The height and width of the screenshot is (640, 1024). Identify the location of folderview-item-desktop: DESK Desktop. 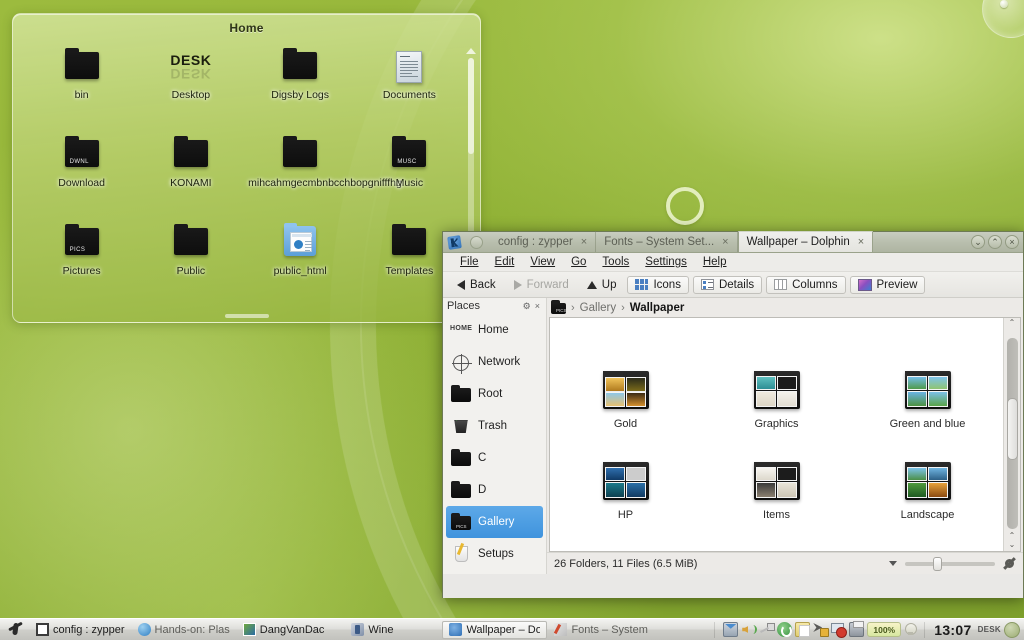
(190, 88).